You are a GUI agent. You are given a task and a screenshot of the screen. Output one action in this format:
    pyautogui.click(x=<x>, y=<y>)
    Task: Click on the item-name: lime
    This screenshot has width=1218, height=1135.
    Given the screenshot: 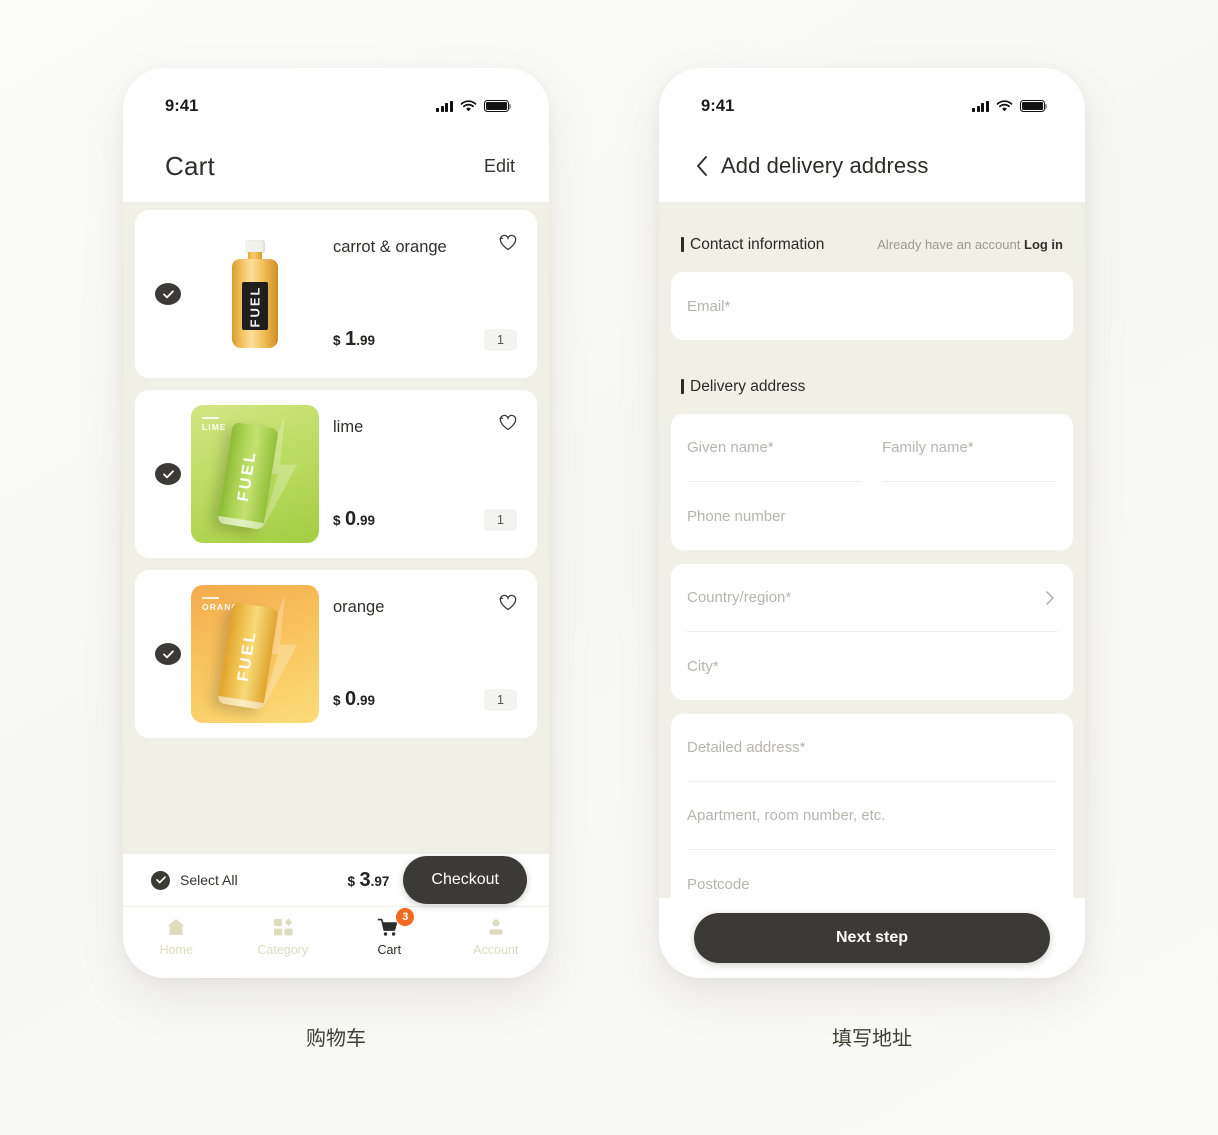 What is the action you would take?
    pyautogui.click(x=348, y=427)
    